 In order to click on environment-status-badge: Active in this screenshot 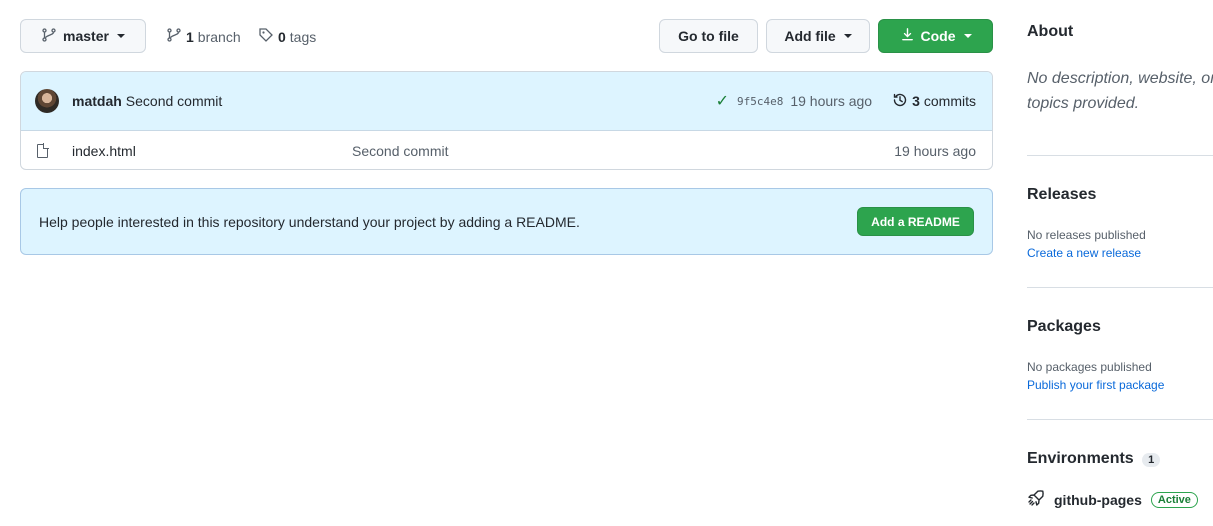, I will do `click(1174, 499)`.